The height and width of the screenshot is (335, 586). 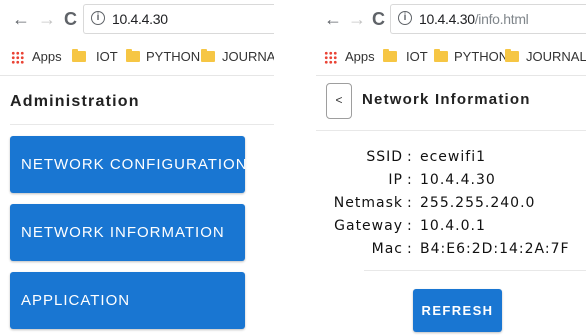 What do you see at coordinates (140, 19) in the screenshot?
I see `url-text: 10.4.4.30` at bounding box center [140, 19].